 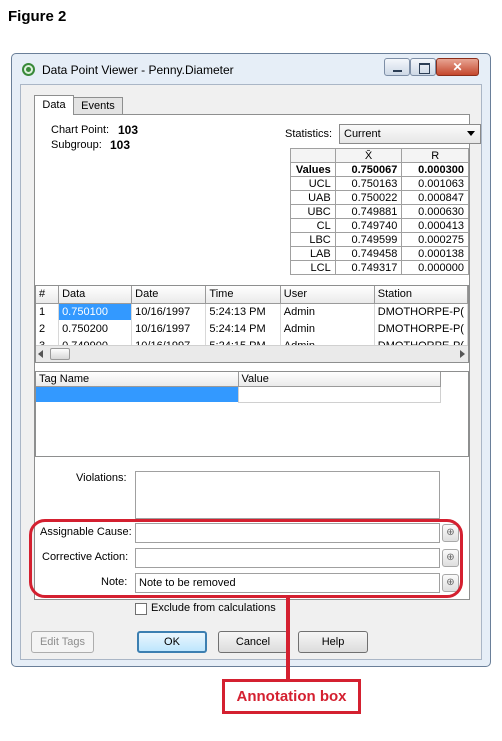 What do you see at coordinates (435, 225) in the screenshot?
I see `stats-r-value: 0.000413` at bounding box center [435, 225].